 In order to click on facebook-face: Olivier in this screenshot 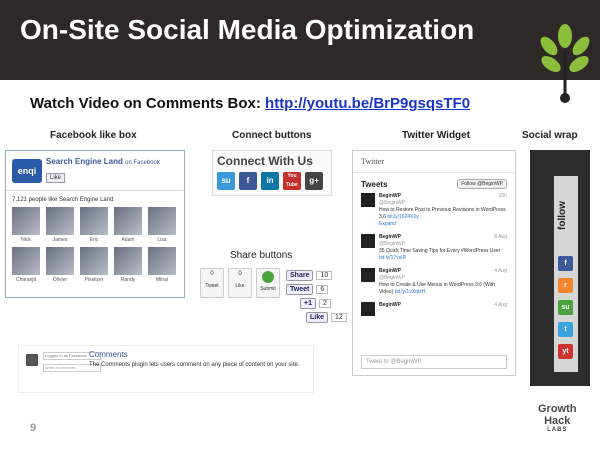, I will do `click(60, 265)`.